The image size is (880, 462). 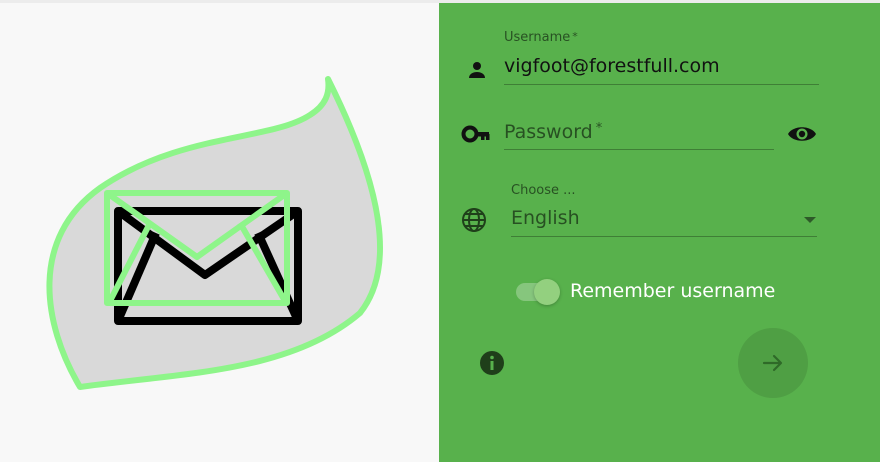 What do you see at coordinates (475, 134) in the screenshot?
I see `key-icon` at bounding box center [475, 134].